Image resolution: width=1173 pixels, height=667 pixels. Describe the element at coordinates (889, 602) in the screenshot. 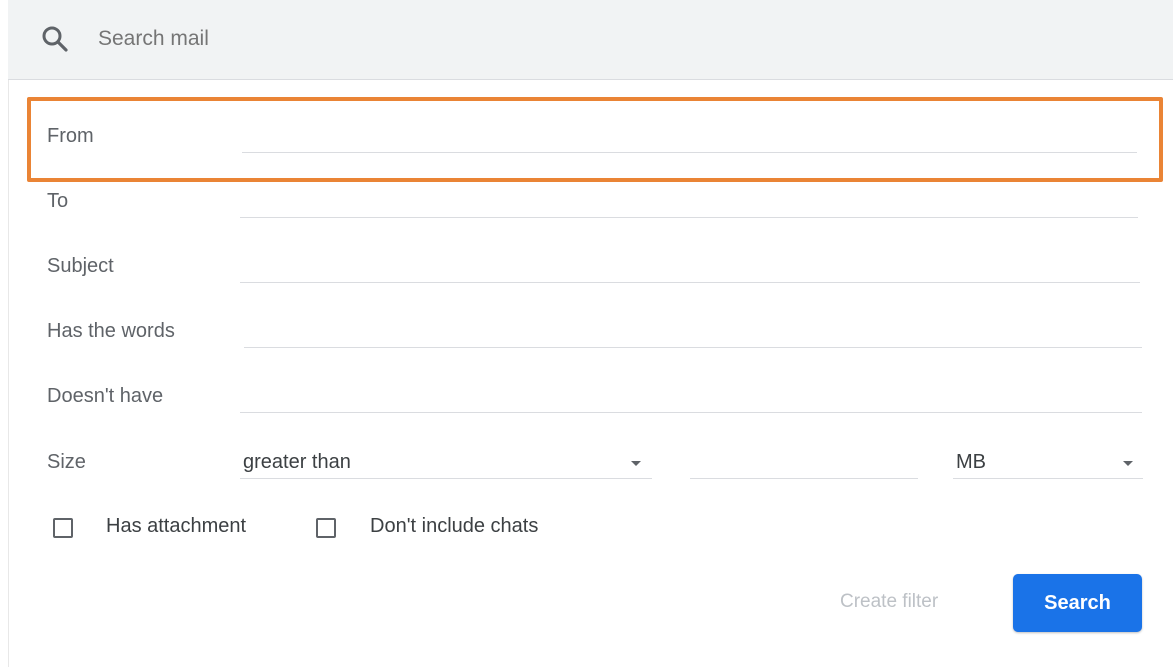

I see `create-filter-button: Create filter` at that location.